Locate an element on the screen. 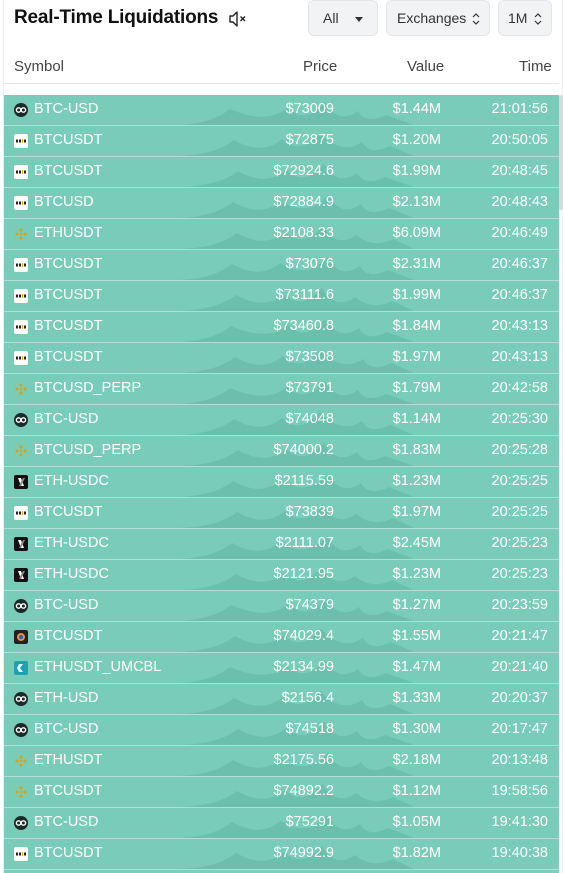  table-row: BTCUSDT $74992.9 $1.82M 19:40:38 is located at coordinates (281, 854).